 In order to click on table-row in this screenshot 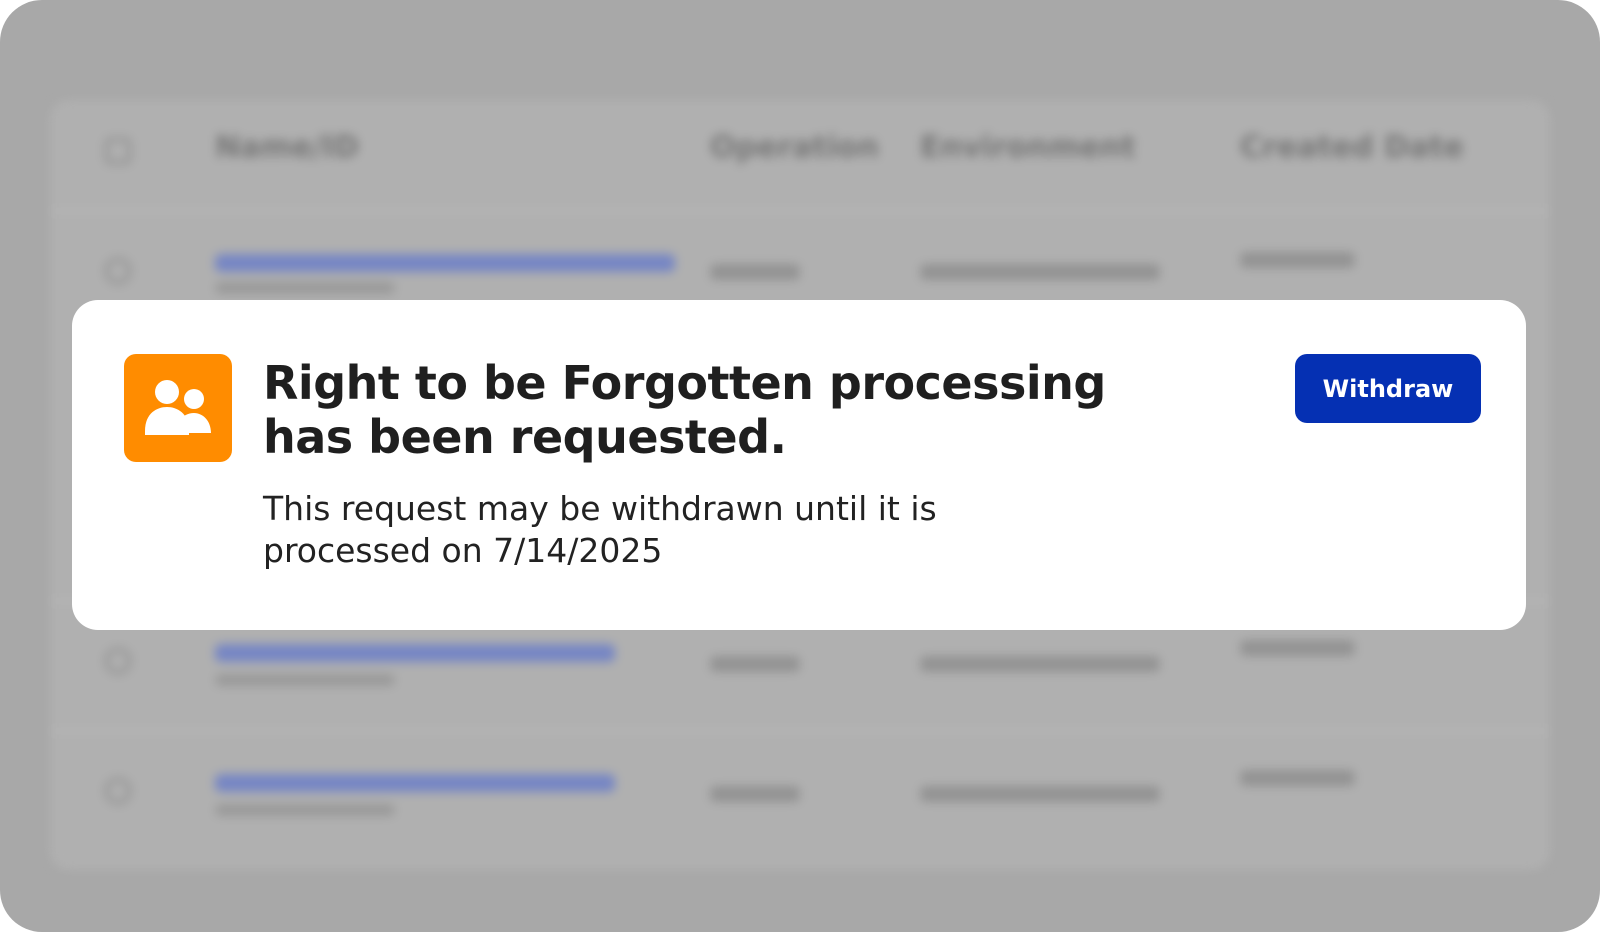, I will do `click(800, 795)`.